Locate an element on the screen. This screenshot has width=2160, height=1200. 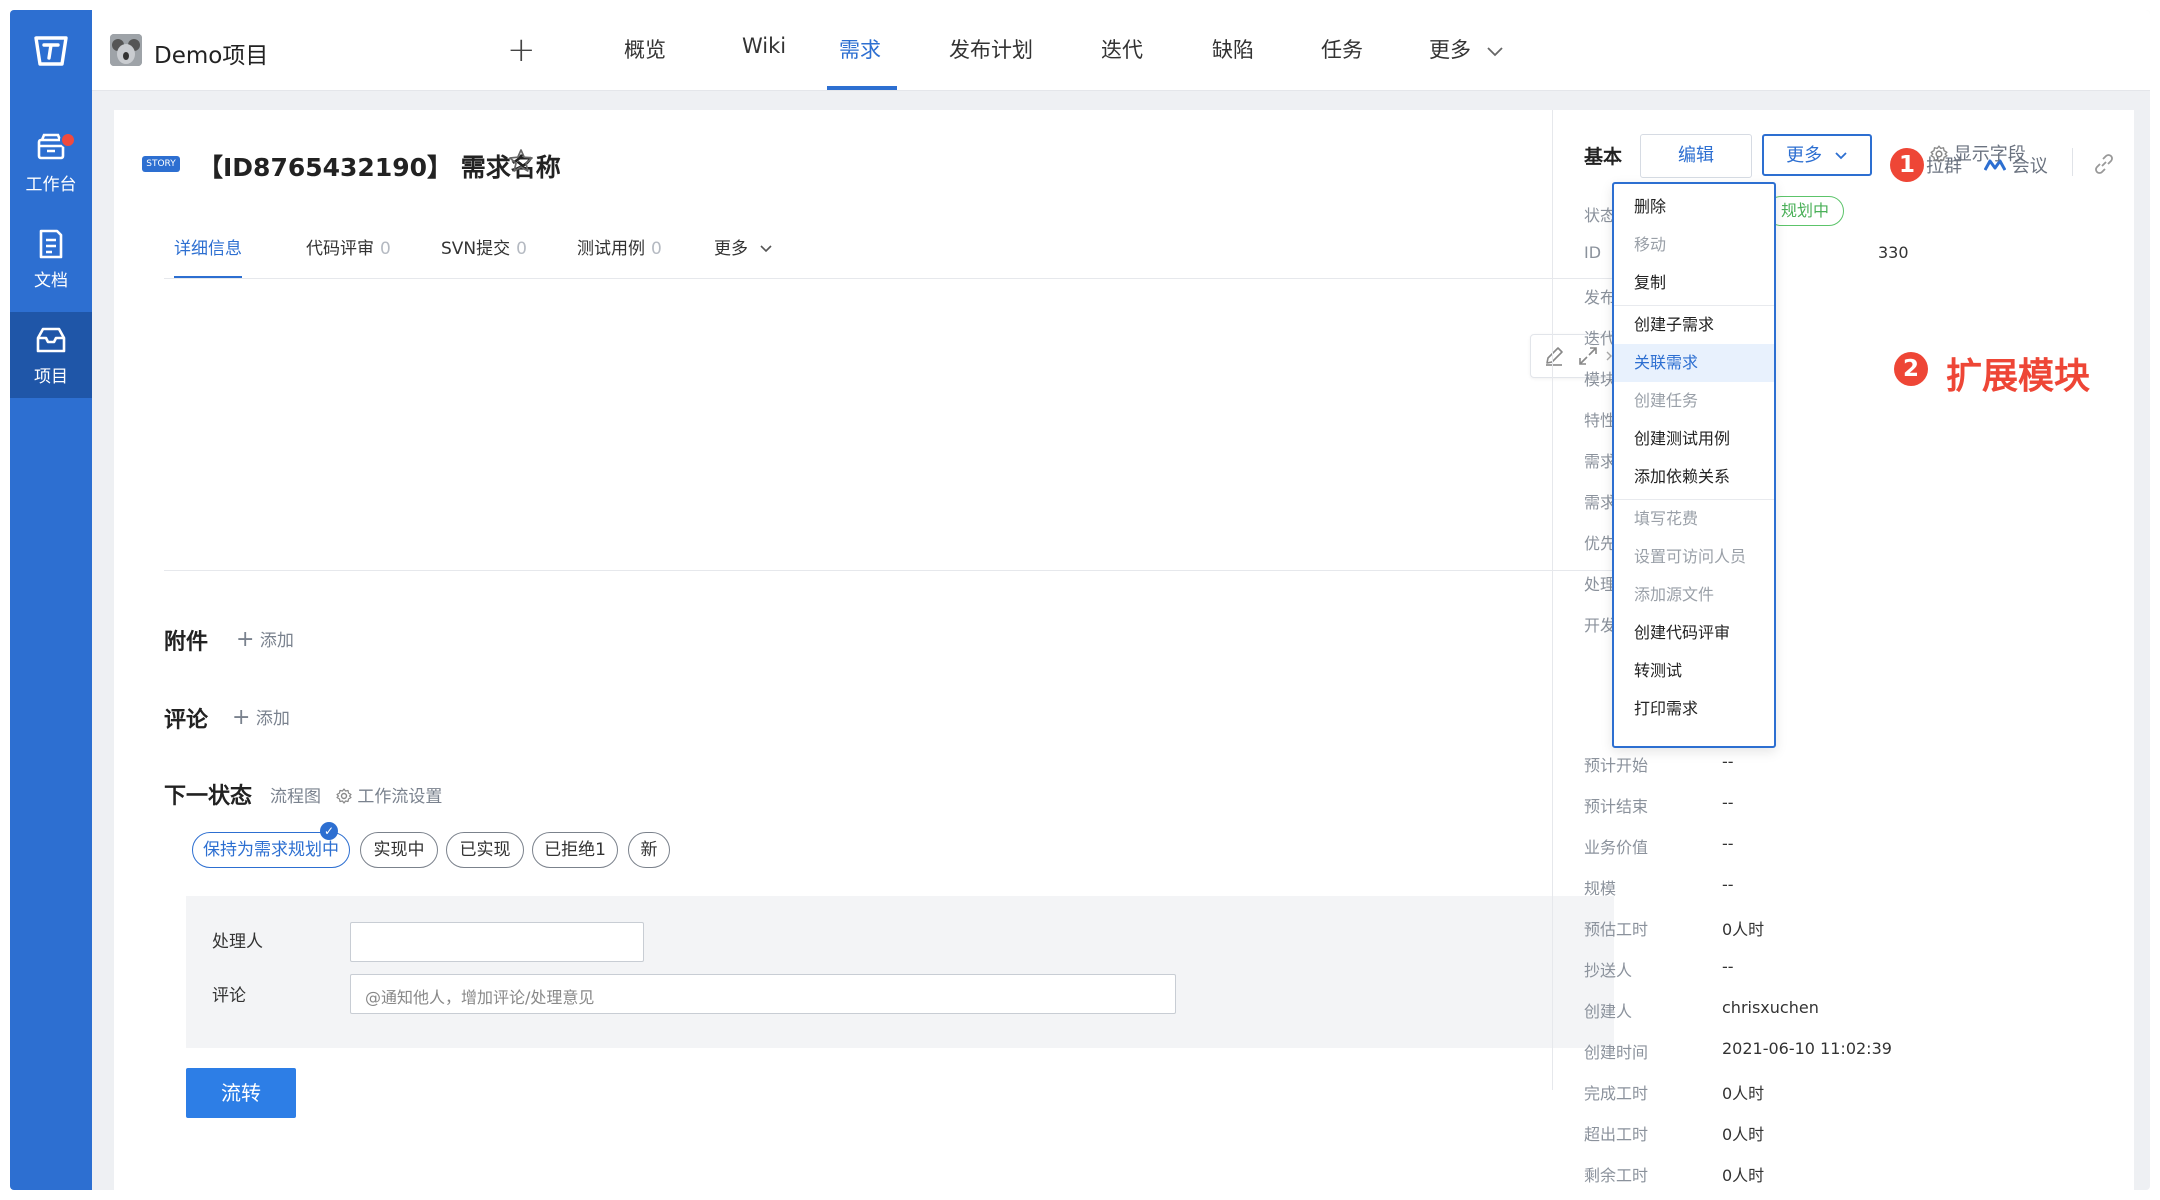
tab-overview: 概览 is located at coordinates (645, 49).